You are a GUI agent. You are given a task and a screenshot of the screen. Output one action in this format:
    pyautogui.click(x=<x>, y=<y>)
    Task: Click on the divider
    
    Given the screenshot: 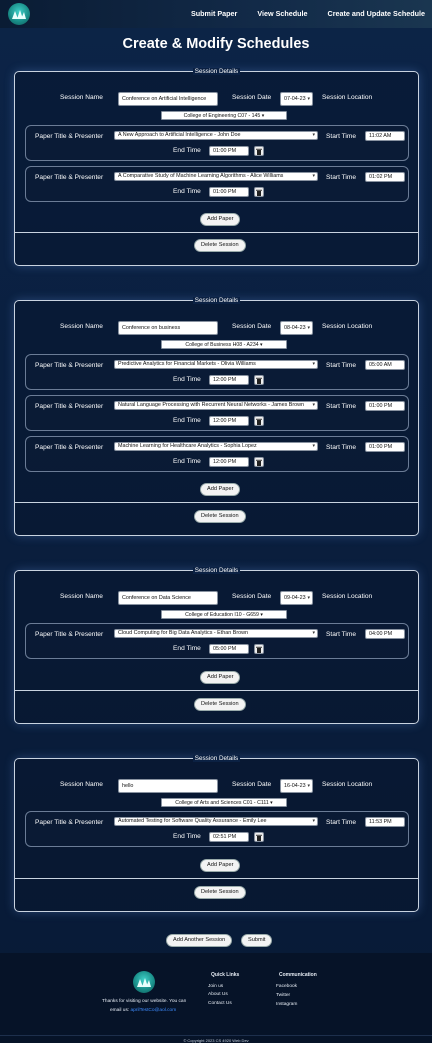 What is the action you would take?
    pyautogui.click(x=216, y=502)
    